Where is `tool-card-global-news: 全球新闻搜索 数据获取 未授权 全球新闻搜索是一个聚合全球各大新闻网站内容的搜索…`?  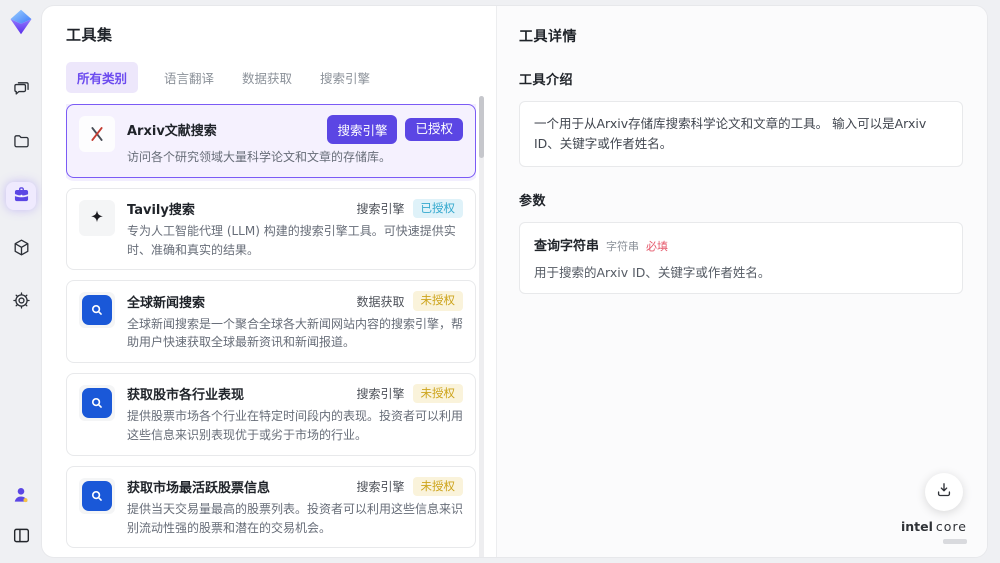 tool-card-global-news: 全球新闻搜索 数据获取 未授权 全球新闻搜索是一个聚合全球各大新闻网站内容的搜索… is located at coordinates (271, 321).